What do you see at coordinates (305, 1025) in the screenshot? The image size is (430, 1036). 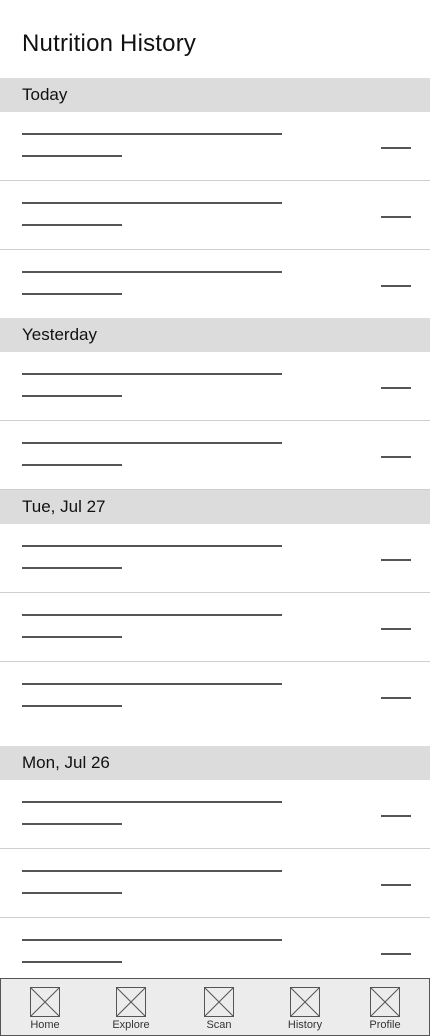 I see `tab-label: History` at bounding box center [305, 1025].